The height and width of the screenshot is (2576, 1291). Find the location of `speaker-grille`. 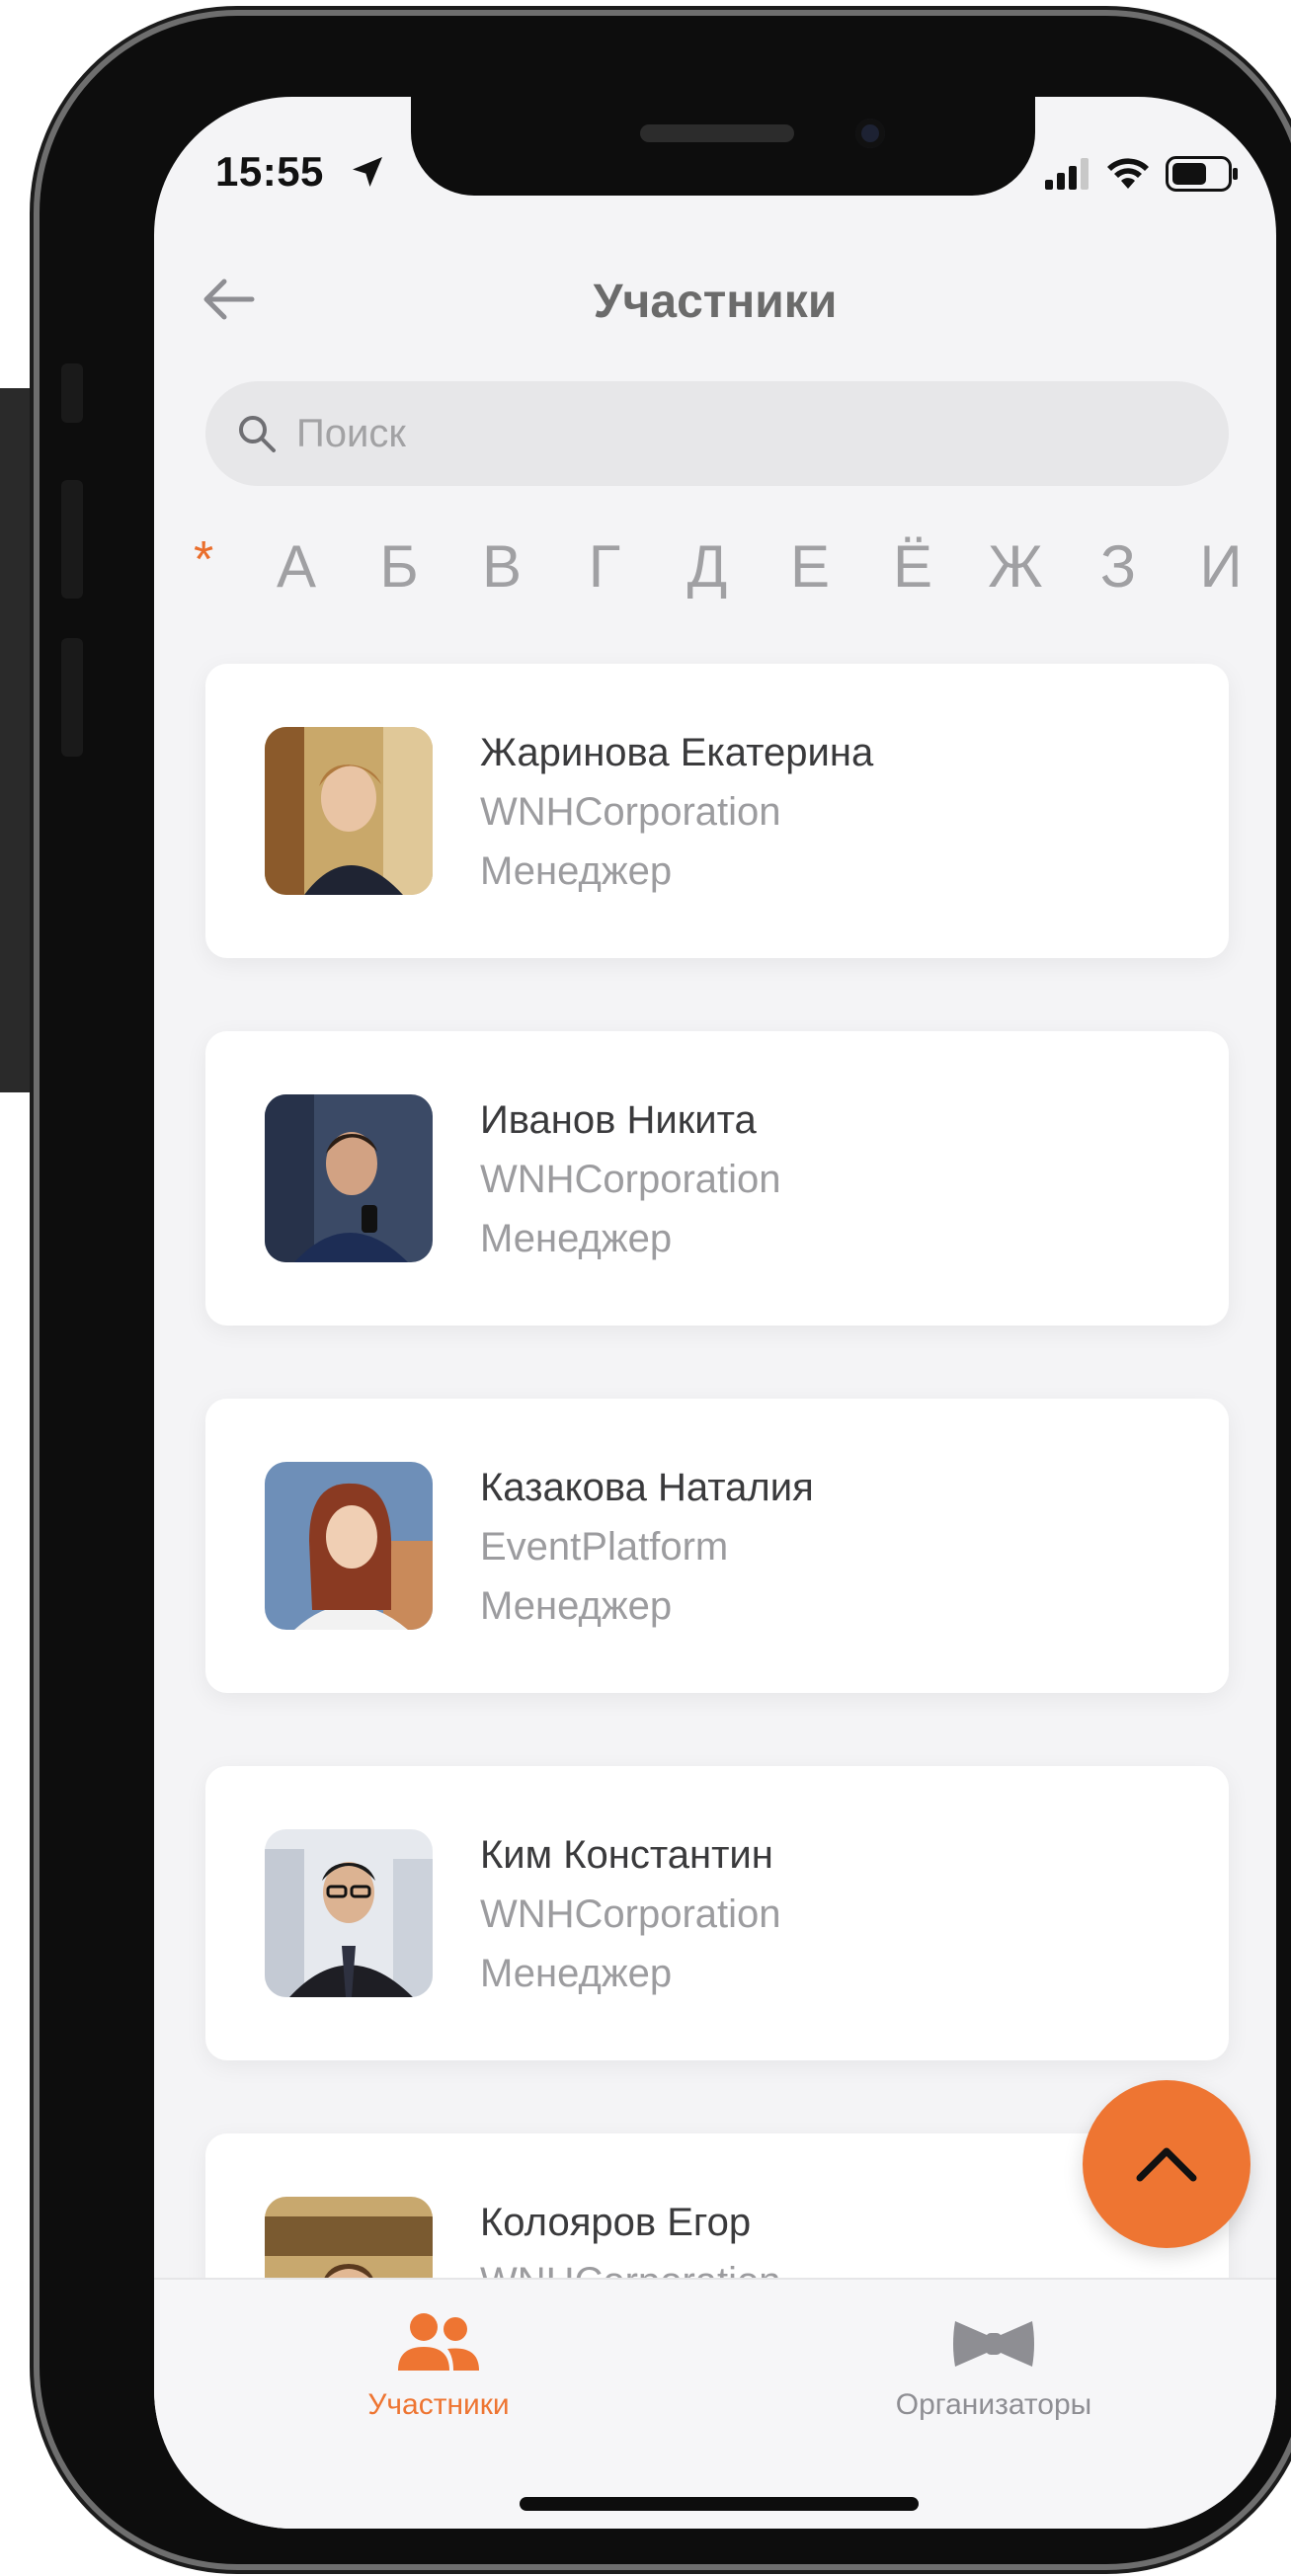

speaker-grille is located at coordinates (717, 133).